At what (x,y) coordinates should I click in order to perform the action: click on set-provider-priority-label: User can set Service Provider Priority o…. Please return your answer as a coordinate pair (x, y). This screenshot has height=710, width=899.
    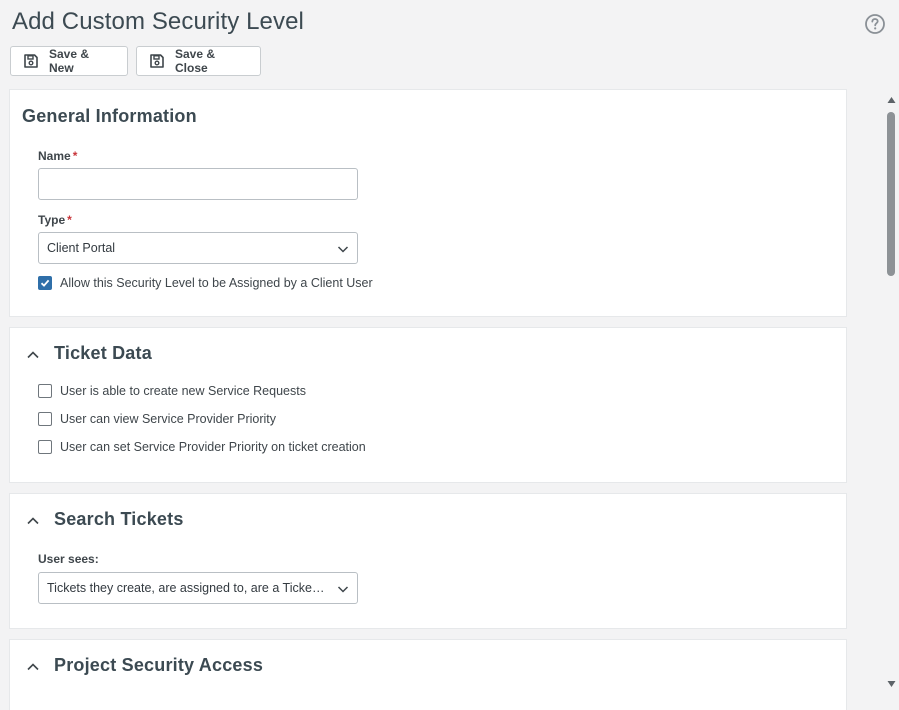
    Looking at the image, I should click on (213, 447).